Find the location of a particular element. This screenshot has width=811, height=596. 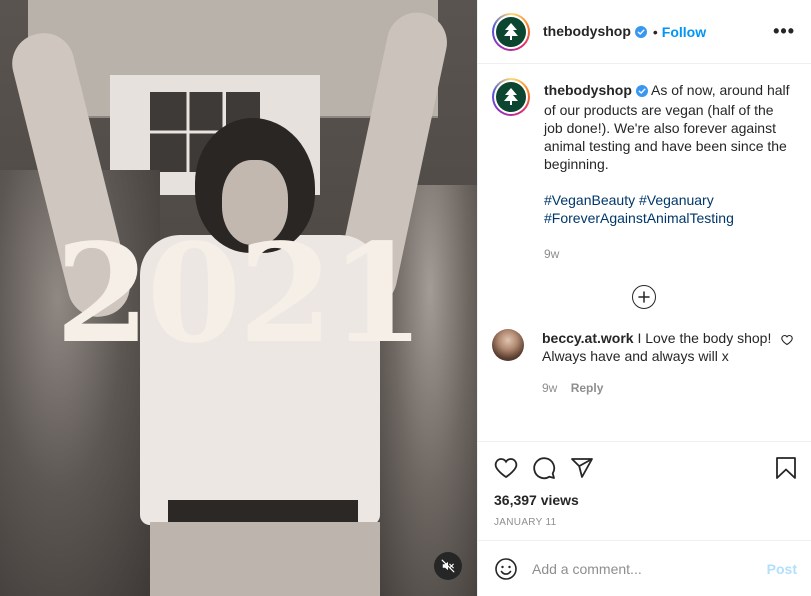

load-more-icon is located at coordinates (643, 297).